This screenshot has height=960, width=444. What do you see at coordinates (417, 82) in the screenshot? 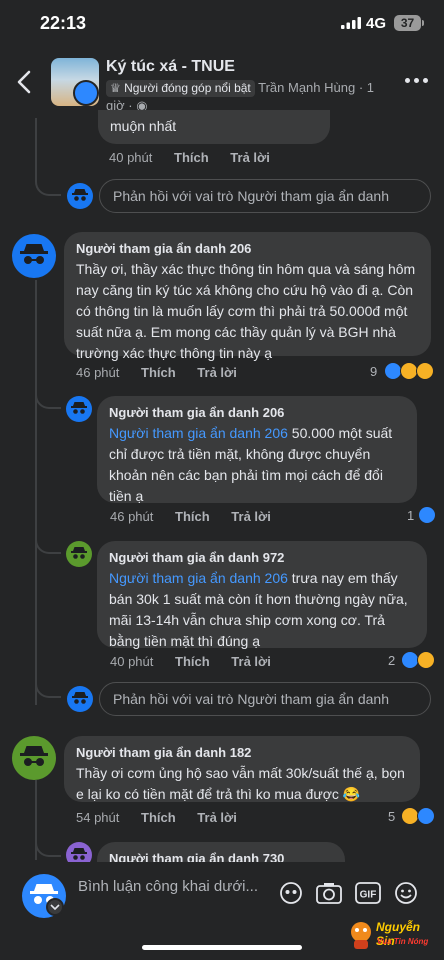
I see `more-options-icon` at bounding box center [417, 82].